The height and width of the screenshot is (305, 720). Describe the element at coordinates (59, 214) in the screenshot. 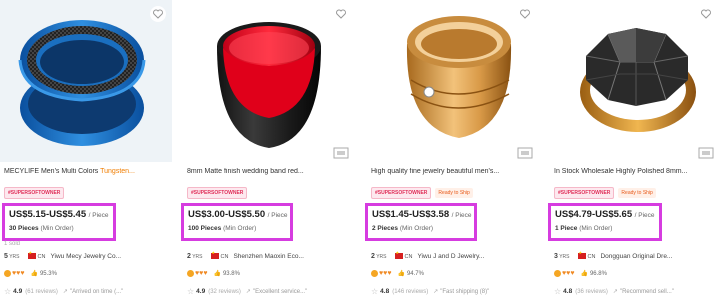

I see `price: US$5.15-US$5.45 / Piece` at that location.